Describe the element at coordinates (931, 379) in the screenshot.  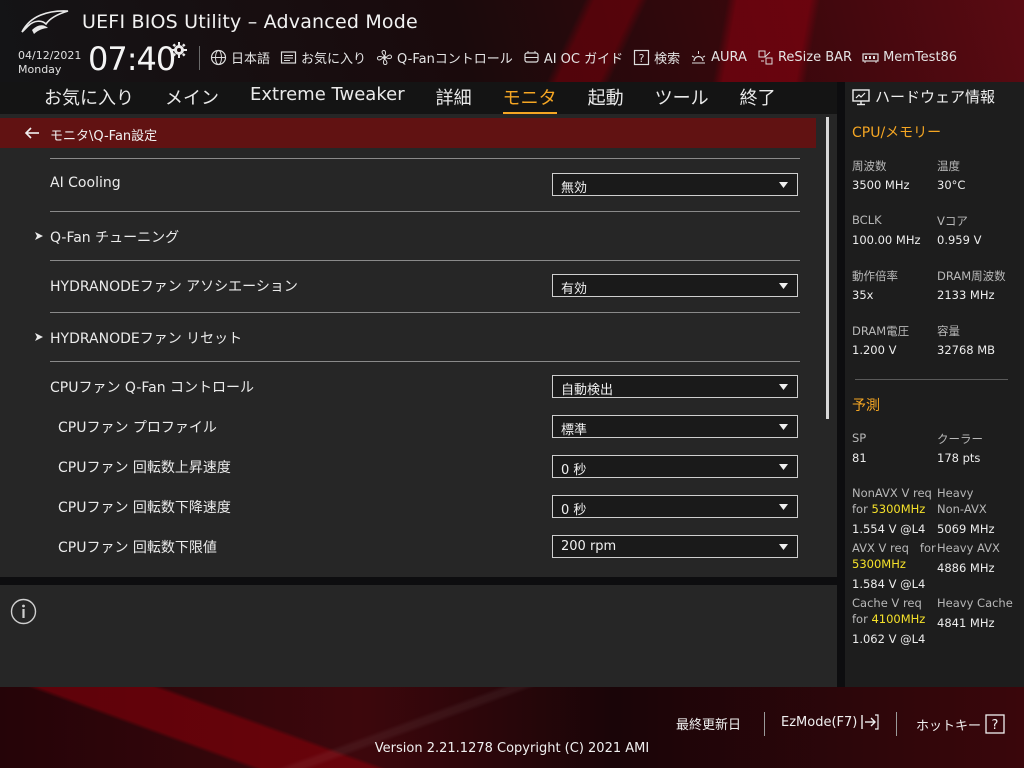
I see `hw-divider` at that location.